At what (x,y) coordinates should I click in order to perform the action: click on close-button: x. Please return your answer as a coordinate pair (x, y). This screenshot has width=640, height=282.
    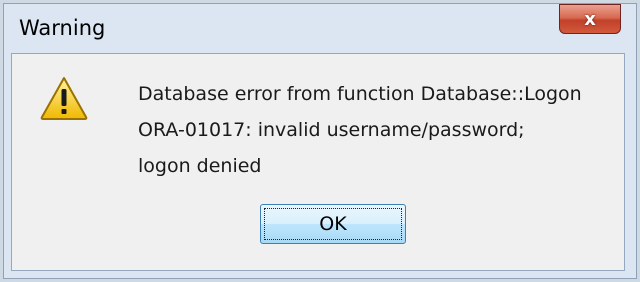
    Looking at the image, I should click on (590, 19).